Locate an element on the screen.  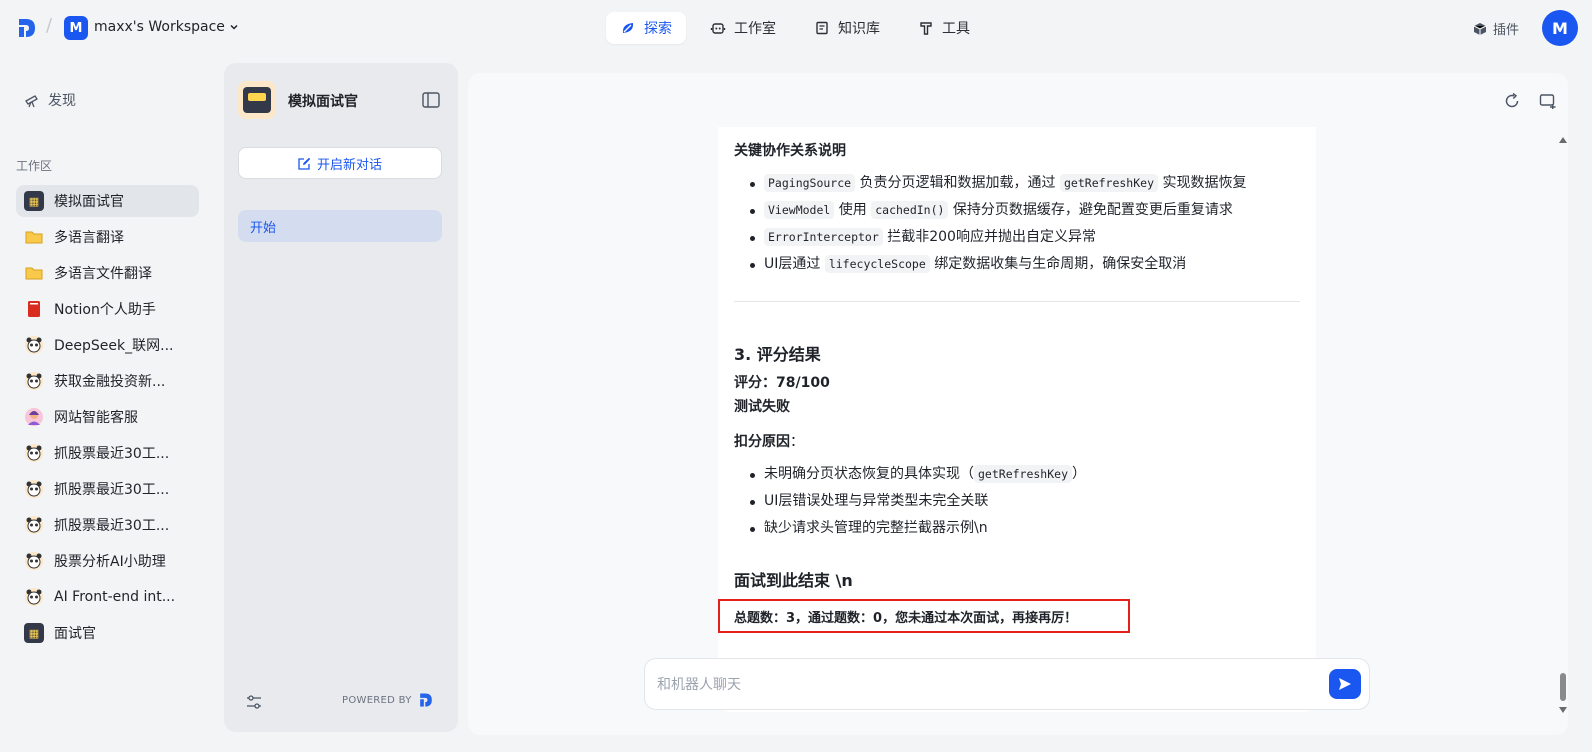
bot-panel: 模拟面试官 开启新对话 开始 POWERED BY is located at coordinates (341, 397).